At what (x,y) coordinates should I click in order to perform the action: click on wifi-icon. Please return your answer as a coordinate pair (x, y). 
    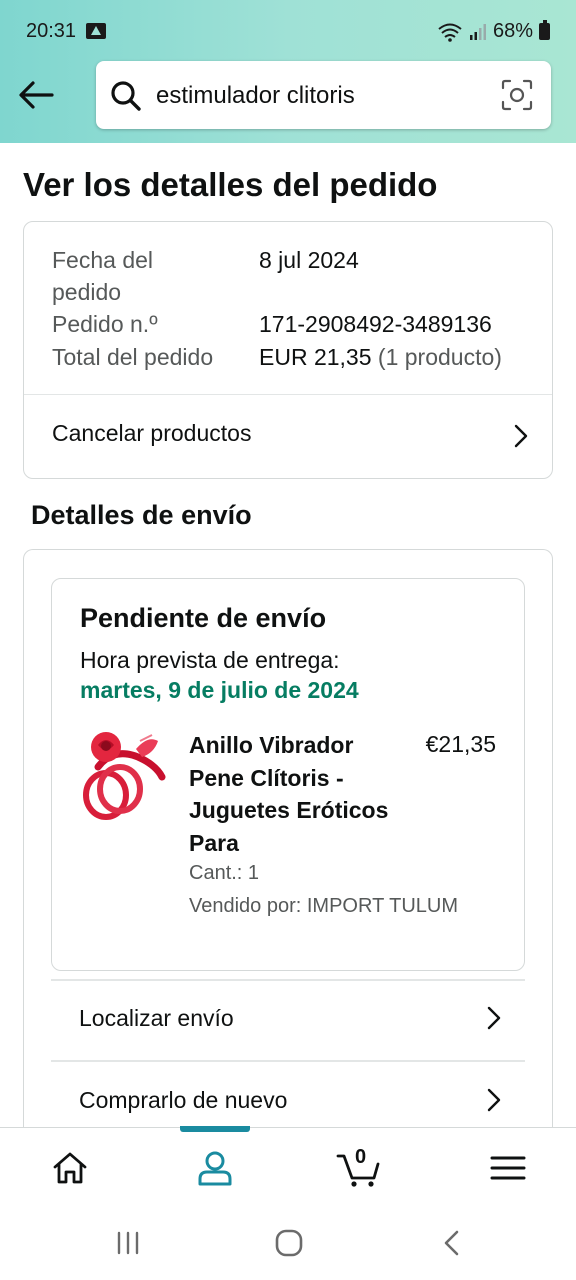
    Looking at the image, I should click on (450, 32).